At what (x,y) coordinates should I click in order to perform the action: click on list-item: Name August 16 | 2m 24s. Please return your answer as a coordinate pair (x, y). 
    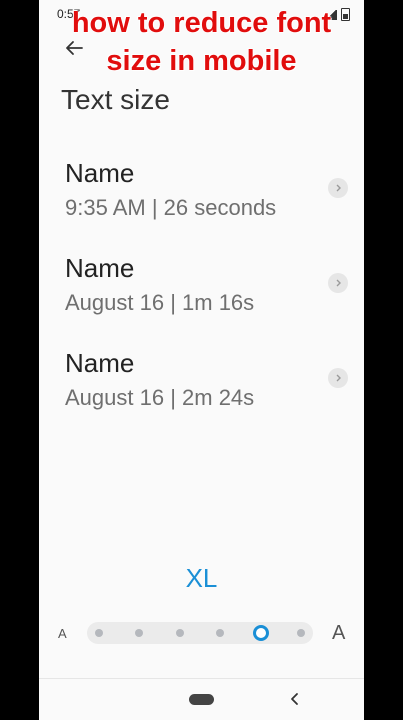
    Looking at the image, I should click on (207, 390).